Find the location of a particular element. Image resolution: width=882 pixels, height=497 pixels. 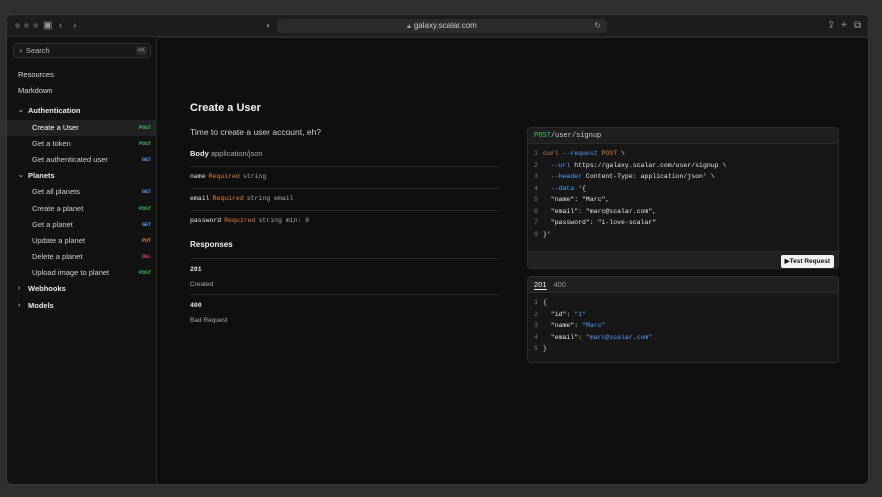

sidebar-item-label: Get all planets is located at coordinates (56, 192).